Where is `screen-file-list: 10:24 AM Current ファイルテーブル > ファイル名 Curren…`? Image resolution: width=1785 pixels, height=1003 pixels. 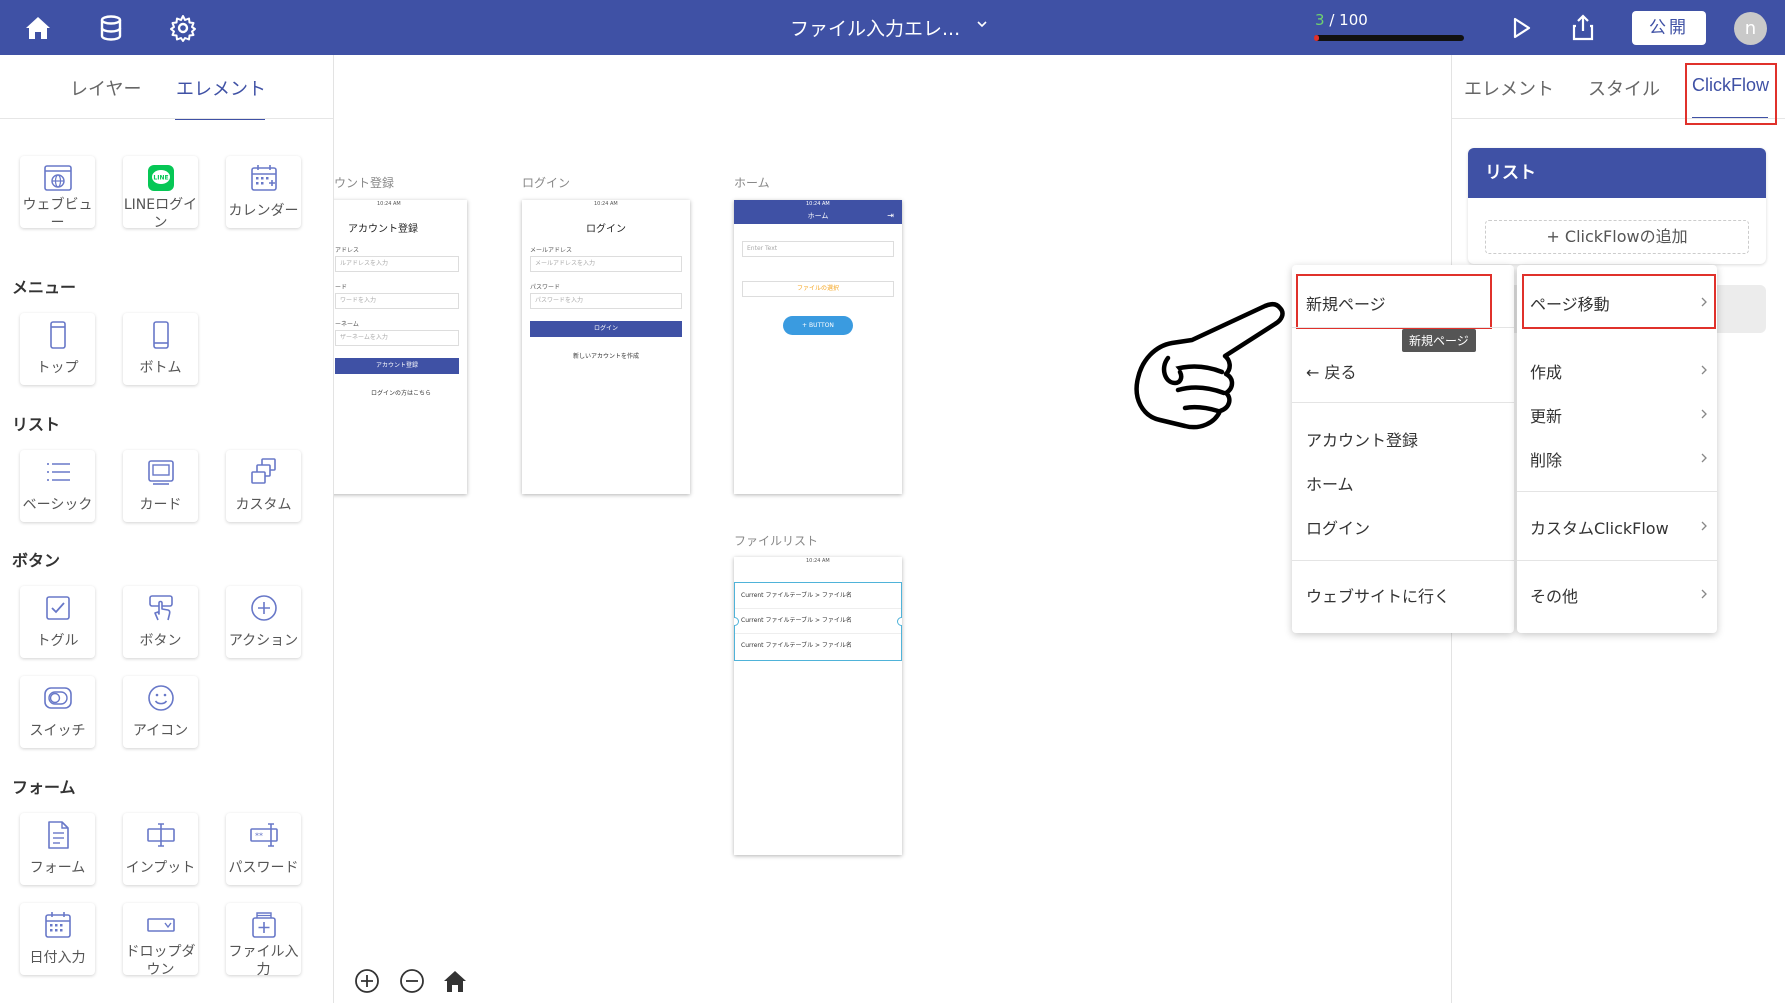 screen-file-list: 10:24 AM Current ファイルテーブル > ファイル名 Curren… is located at coordinates (818, 706).